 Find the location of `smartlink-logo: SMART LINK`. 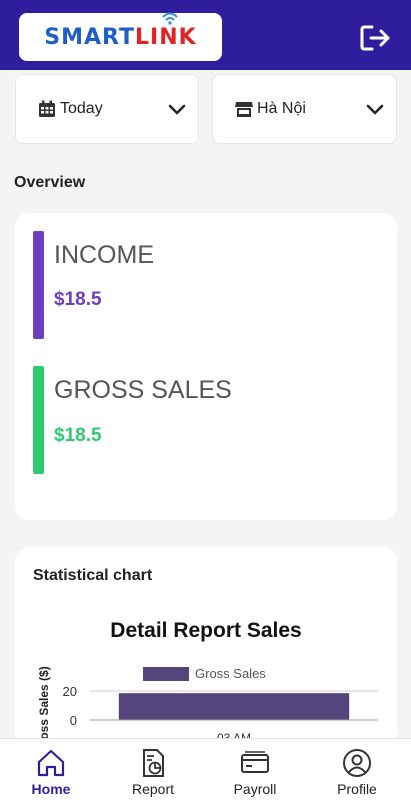

smartlink-logo: SMART LINK is located at coordinates (120, 36).